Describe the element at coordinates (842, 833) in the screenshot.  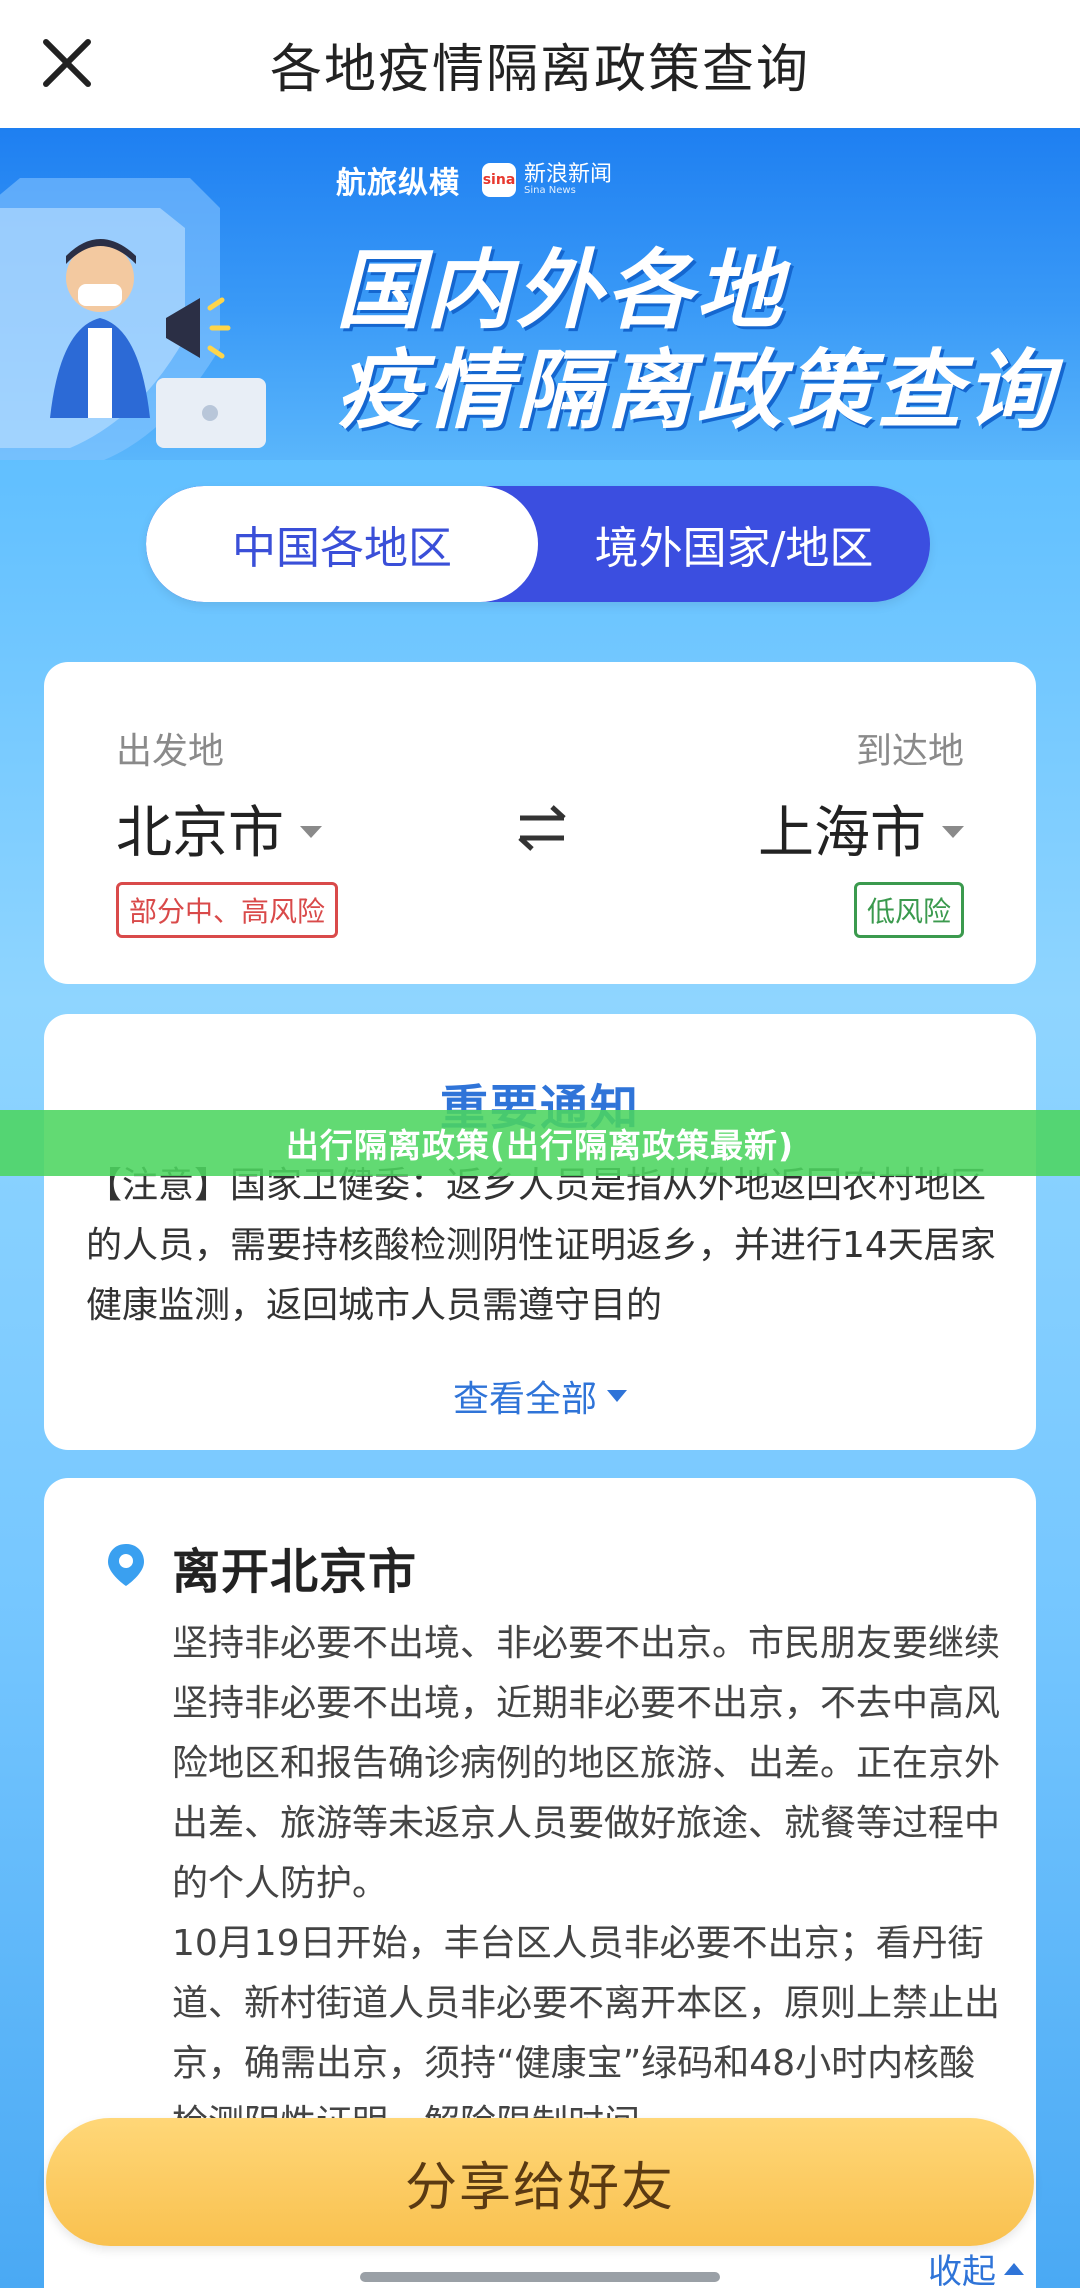
I see `arrival-city: 上海市` at that location.